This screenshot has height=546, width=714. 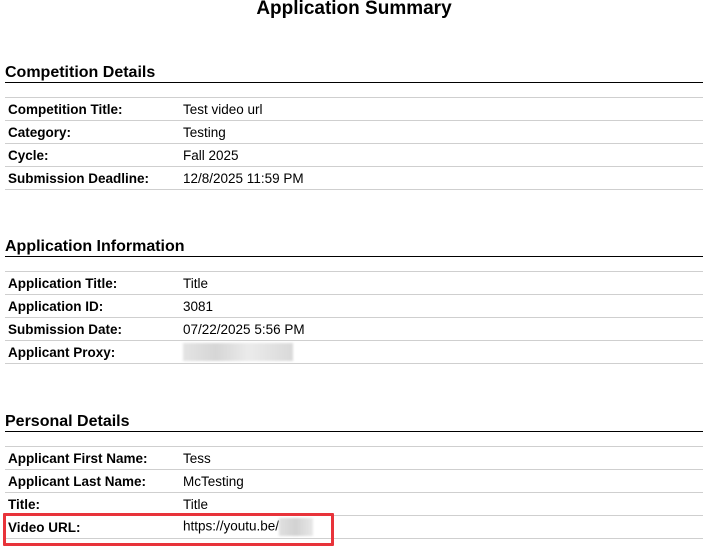 I want to click on field-value: 12/8/2025 11:59 PM, so click(x=243, y=178).